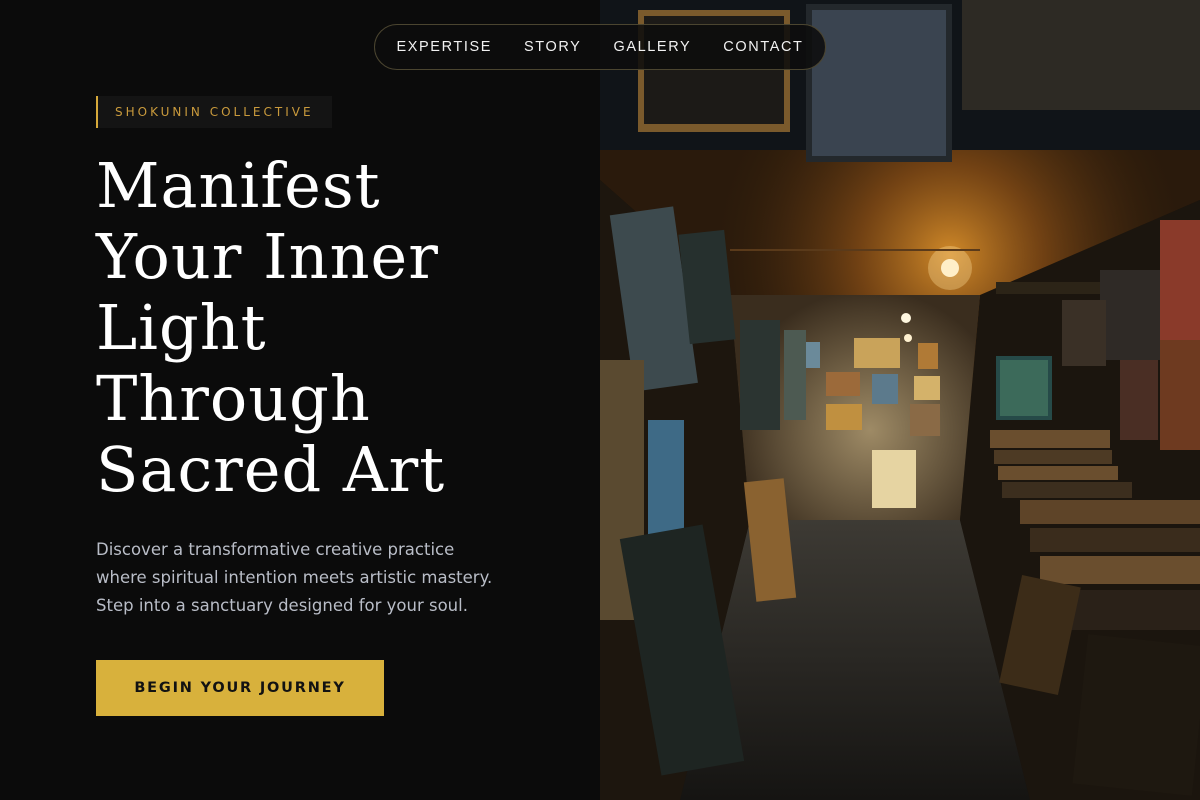 The width and height of the screenshot is (1200, 800). Describe the element at coordinates (238, 185) in the screenshot. I see `headline-line: Manifest` at that location.